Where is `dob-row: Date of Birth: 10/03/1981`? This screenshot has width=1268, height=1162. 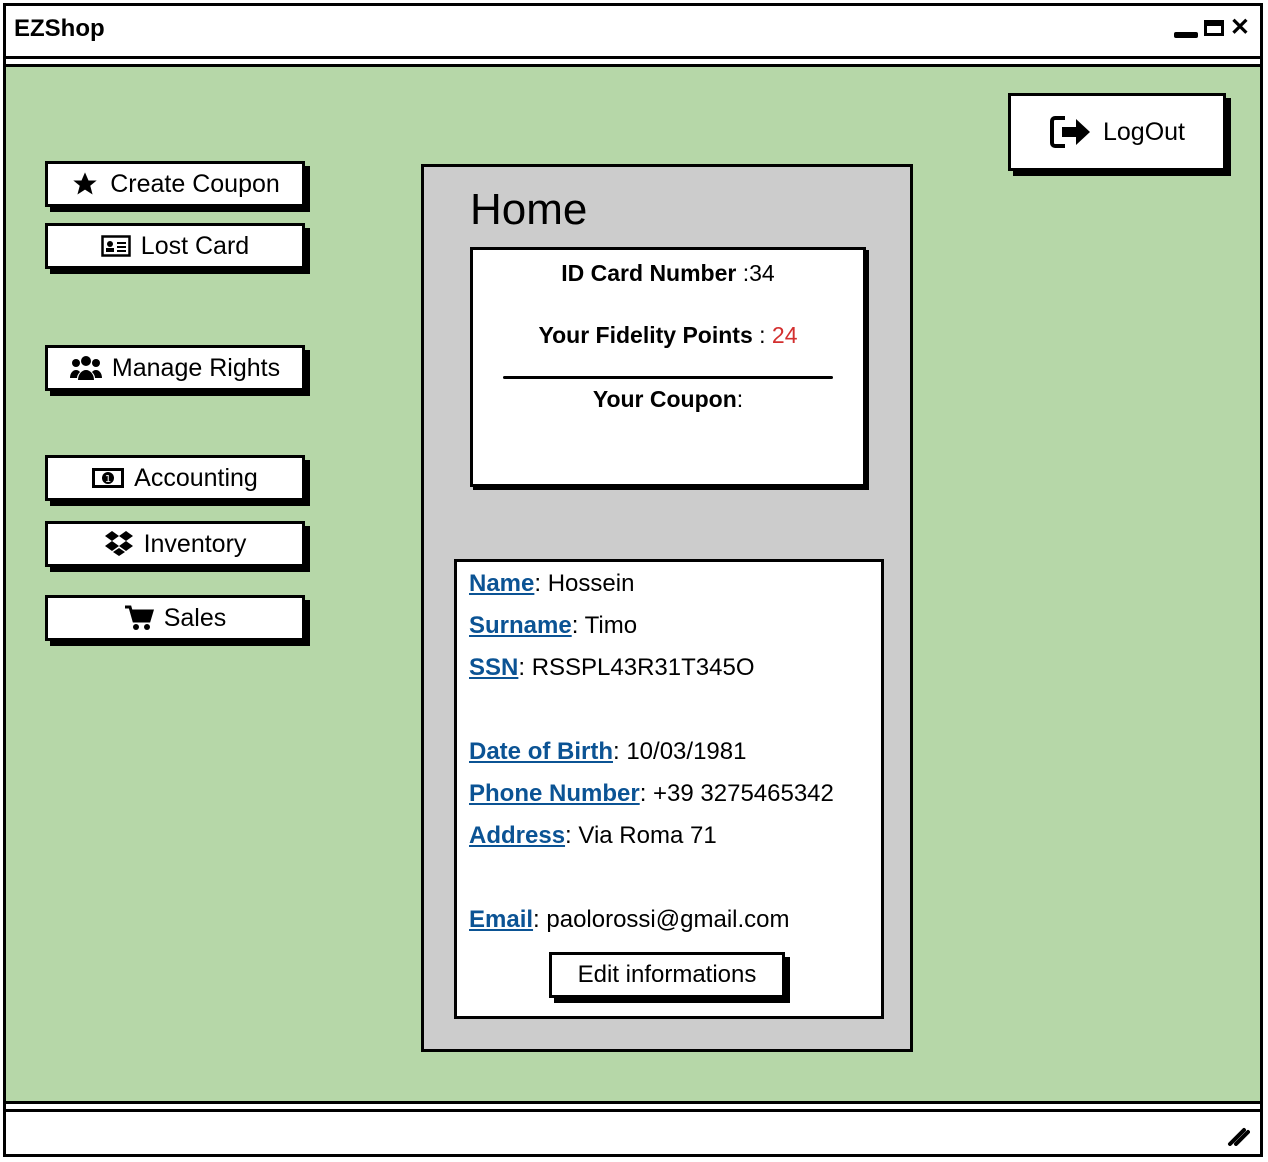 dob-row: Date of Birth: 10/03/1981 is located at coordinates (607, 752).